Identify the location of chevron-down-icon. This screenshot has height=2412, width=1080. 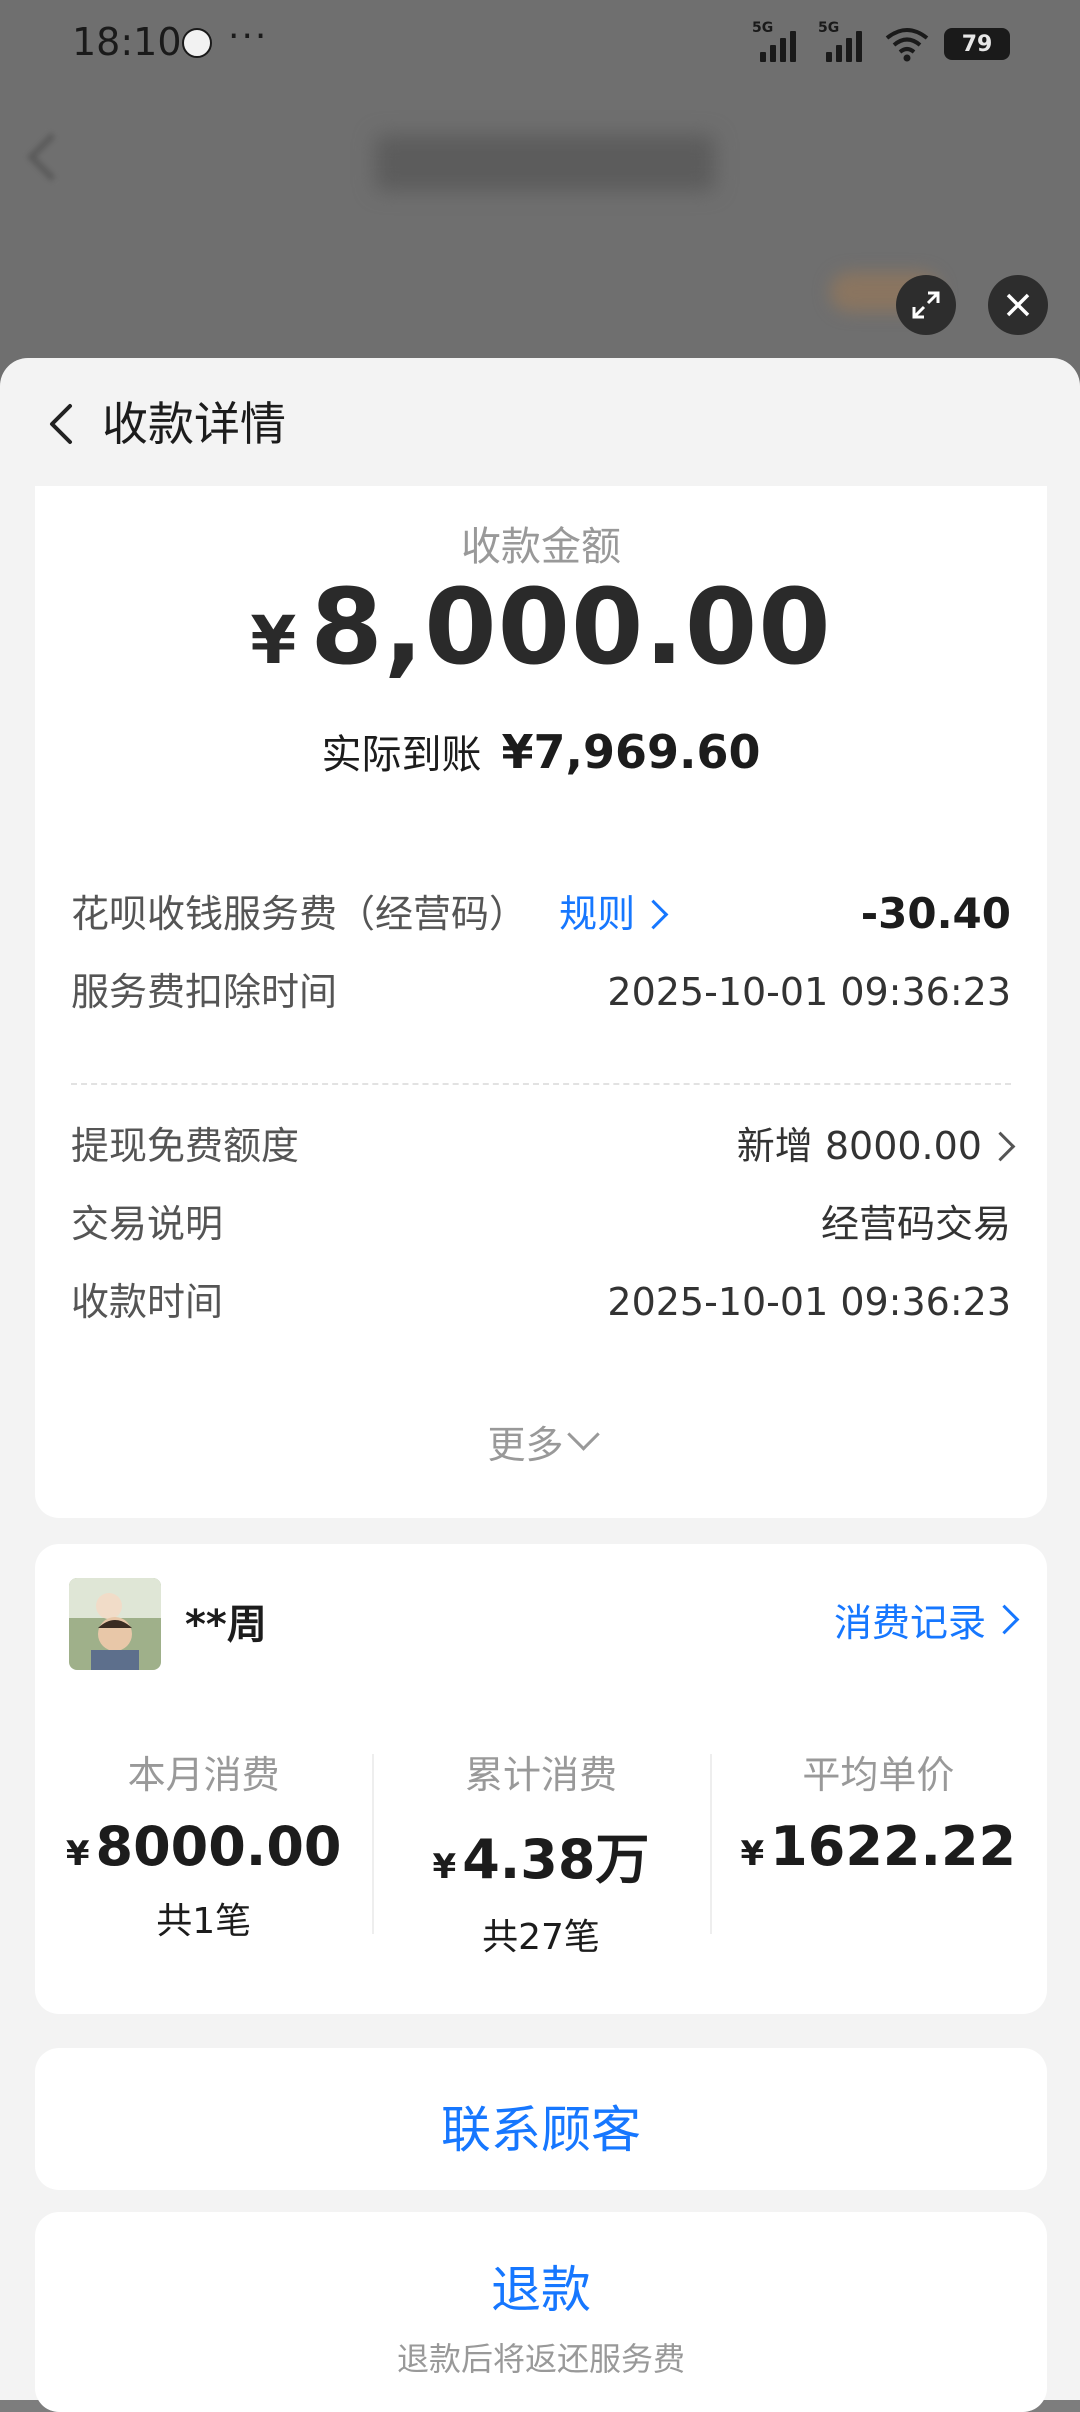
(583, 1434).